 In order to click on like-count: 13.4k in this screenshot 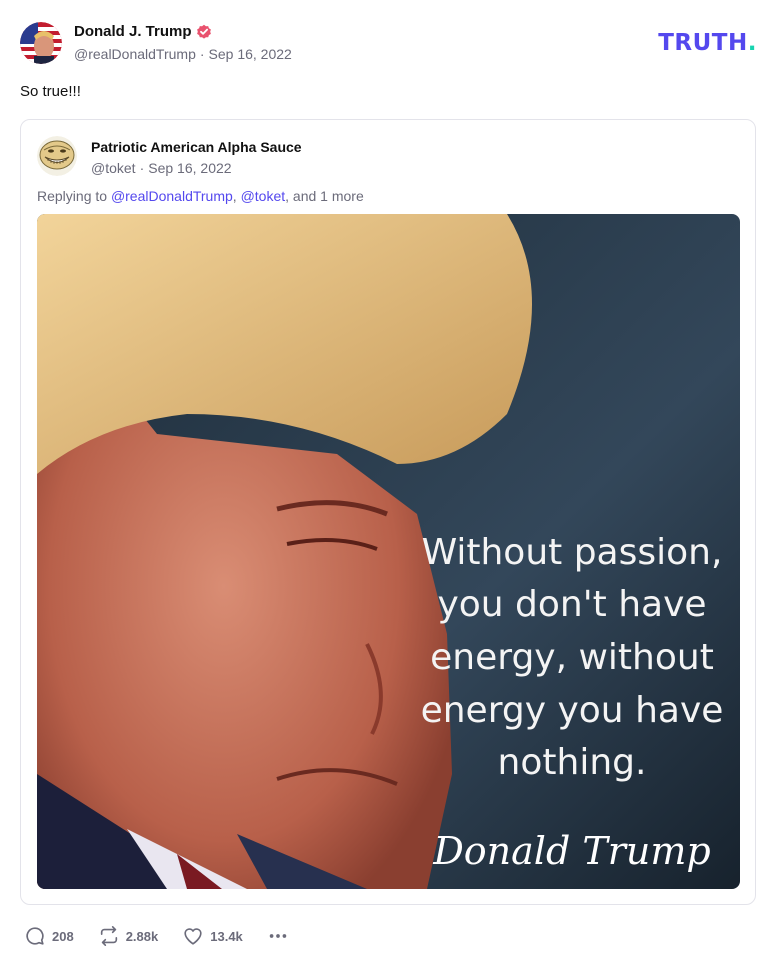, I will do `click(226, 936)`.